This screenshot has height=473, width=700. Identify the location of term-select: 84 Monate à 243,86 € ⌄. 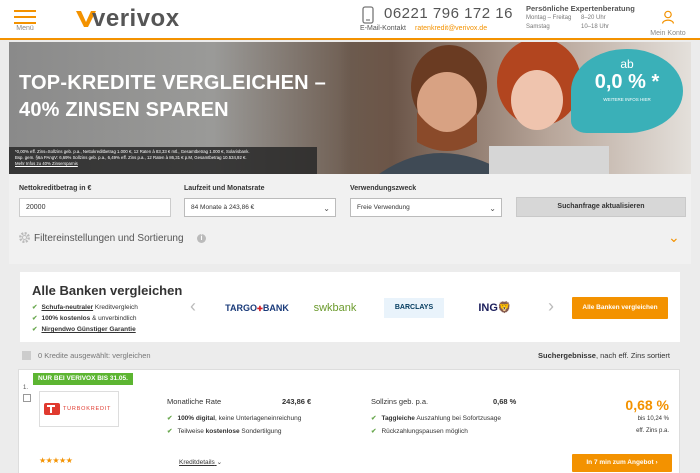
(260, 207).